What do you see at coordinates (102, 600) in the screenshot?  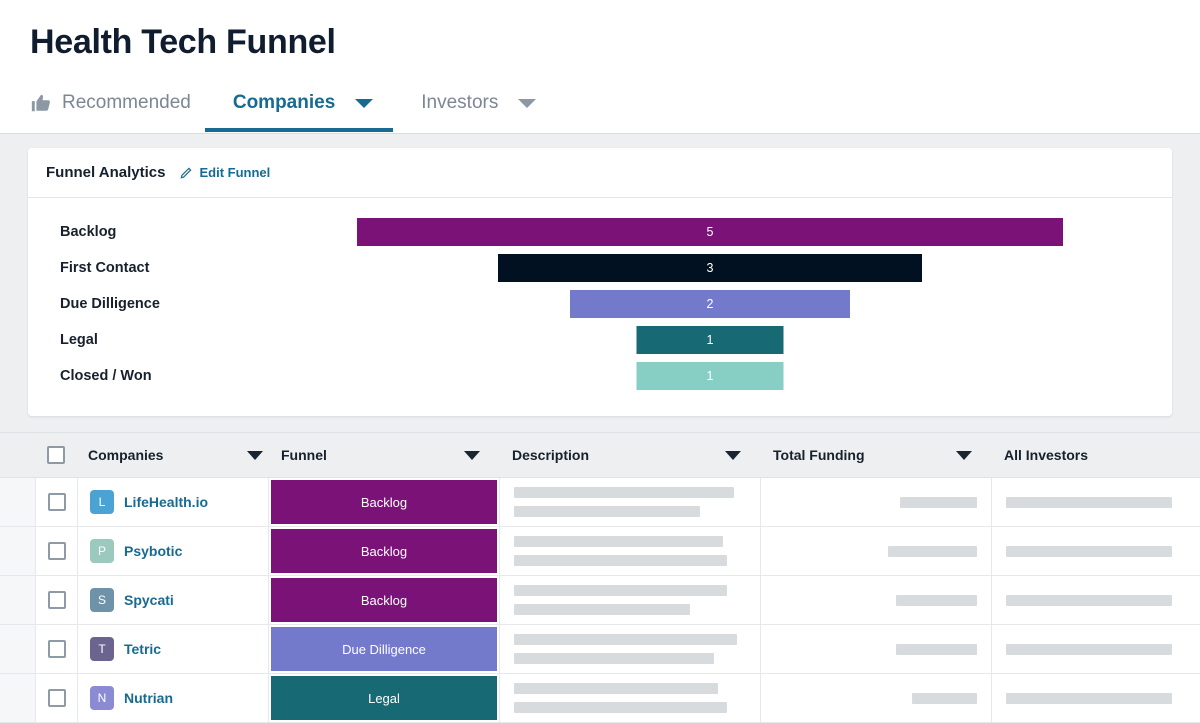 I see `avatar: S` at bounding box center [102, 600].